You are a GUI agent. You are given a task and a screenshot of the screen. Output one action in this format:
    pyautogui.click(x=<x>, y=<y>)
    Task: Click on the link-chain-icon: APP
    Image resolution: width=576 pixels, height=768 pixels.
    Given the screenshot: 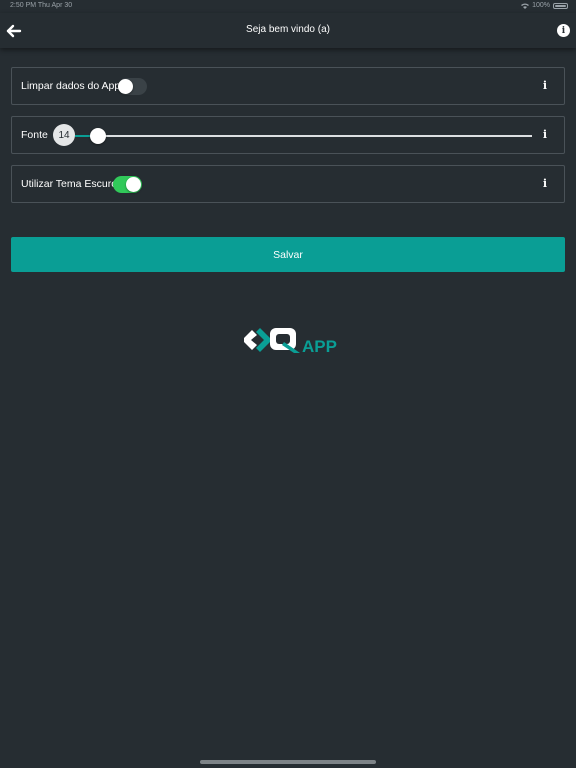 What is the action you would take?
    pyautogui.click(x=290, y=342)
    